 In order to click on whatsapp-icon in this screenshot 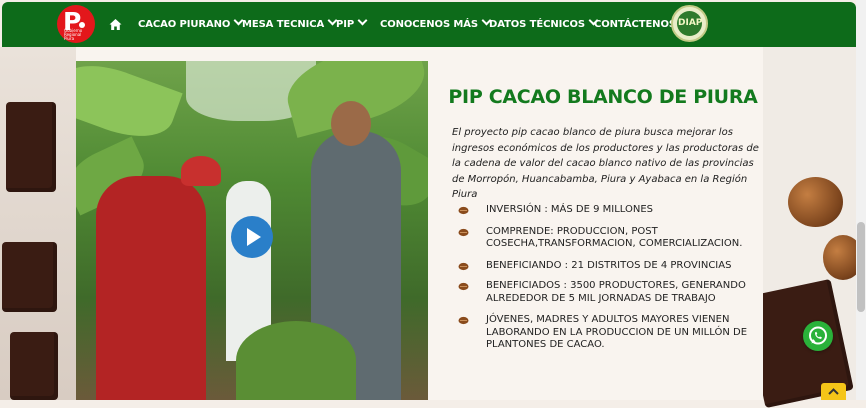, I will do `click(818, 335)`.